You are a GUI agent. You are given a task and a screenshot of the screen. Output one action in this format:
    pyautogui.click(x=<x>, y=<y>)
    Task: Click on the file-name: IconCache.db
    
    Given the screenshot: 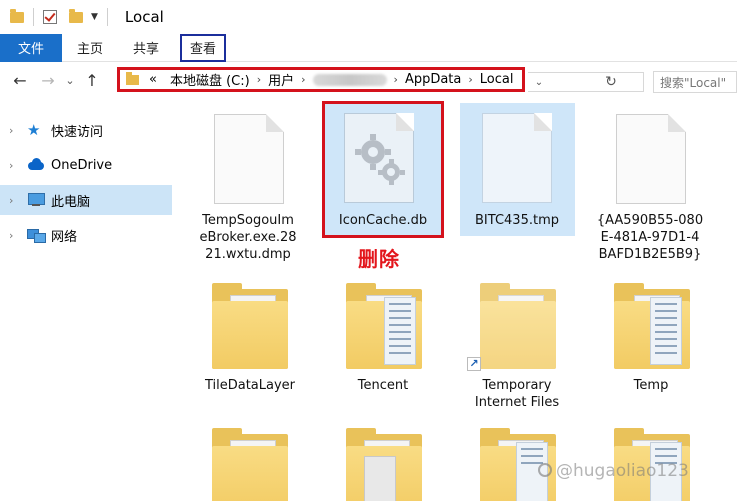 What is the action you would take?
    pyautogui.click(x=383, y=220)
    